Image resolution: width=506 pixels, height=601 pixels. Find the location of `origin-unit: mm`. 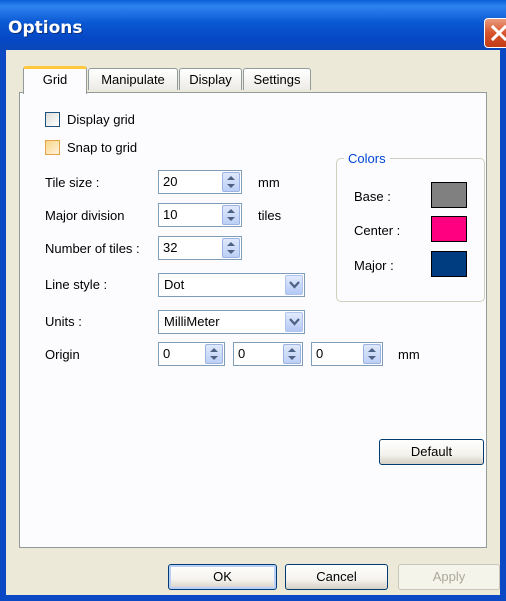

origin-unit: mm is located at coordinates (409, 354).